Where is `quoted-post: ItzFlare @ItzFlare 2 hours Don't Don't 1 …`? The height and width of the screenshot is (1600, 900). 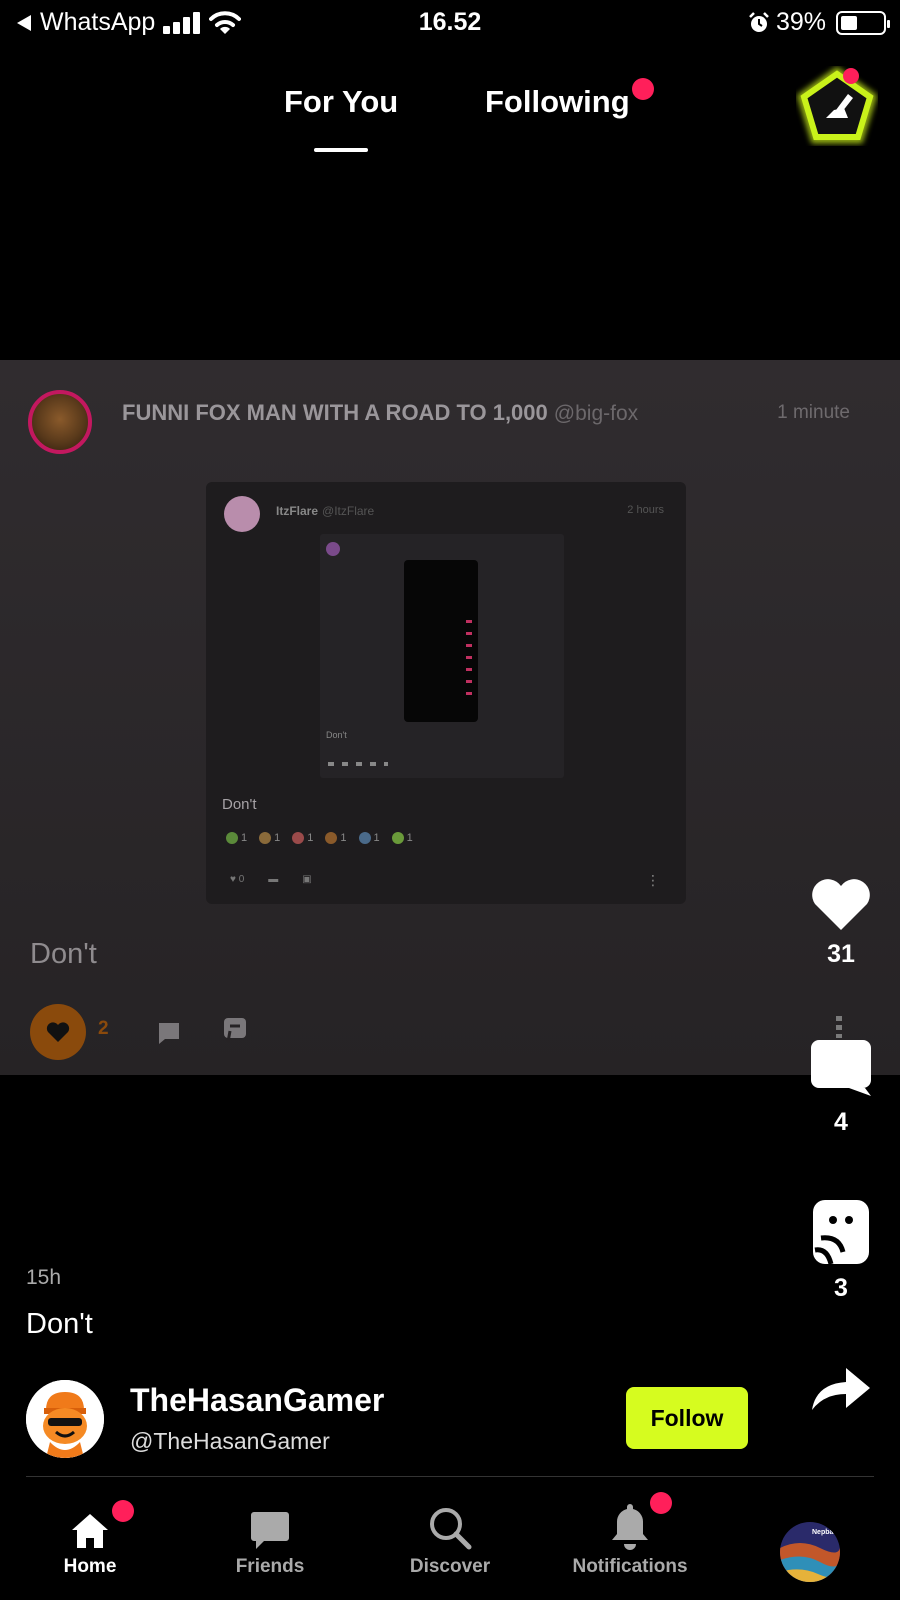
quoted-post: ItzFlare @ItzFlare 2 hours Don't Don't 1 … is located at coordinates (446, 693).